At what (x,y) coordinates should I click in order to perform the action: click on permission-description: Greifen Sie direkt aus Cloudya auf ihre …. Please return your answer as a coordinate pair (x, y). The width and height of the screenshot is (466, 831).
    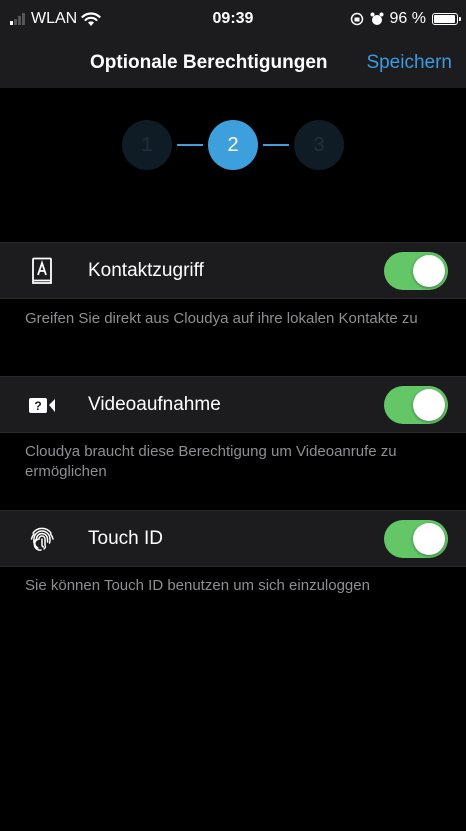
    Looking at the image, I should click on (221, 318).